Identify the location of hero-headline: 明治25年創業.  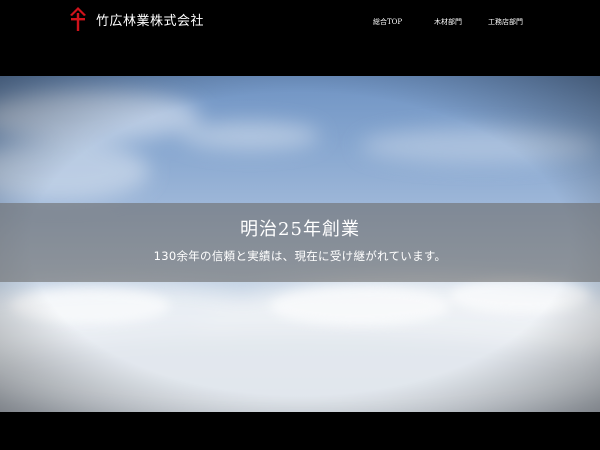
(300, 229).